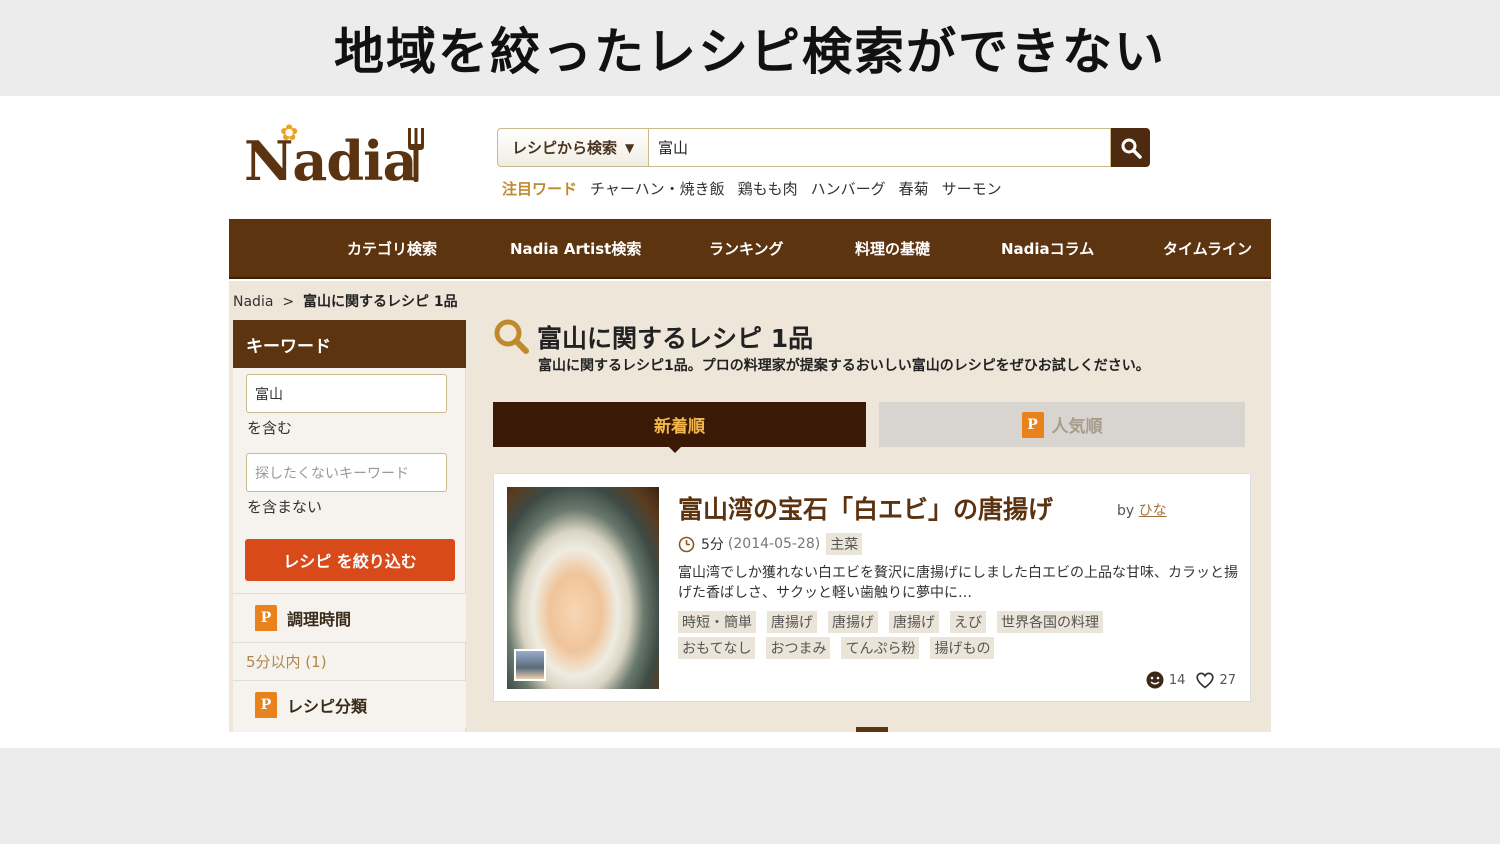  I want to click on section-recipe-category: P レシピ分類, so click(349, 704).